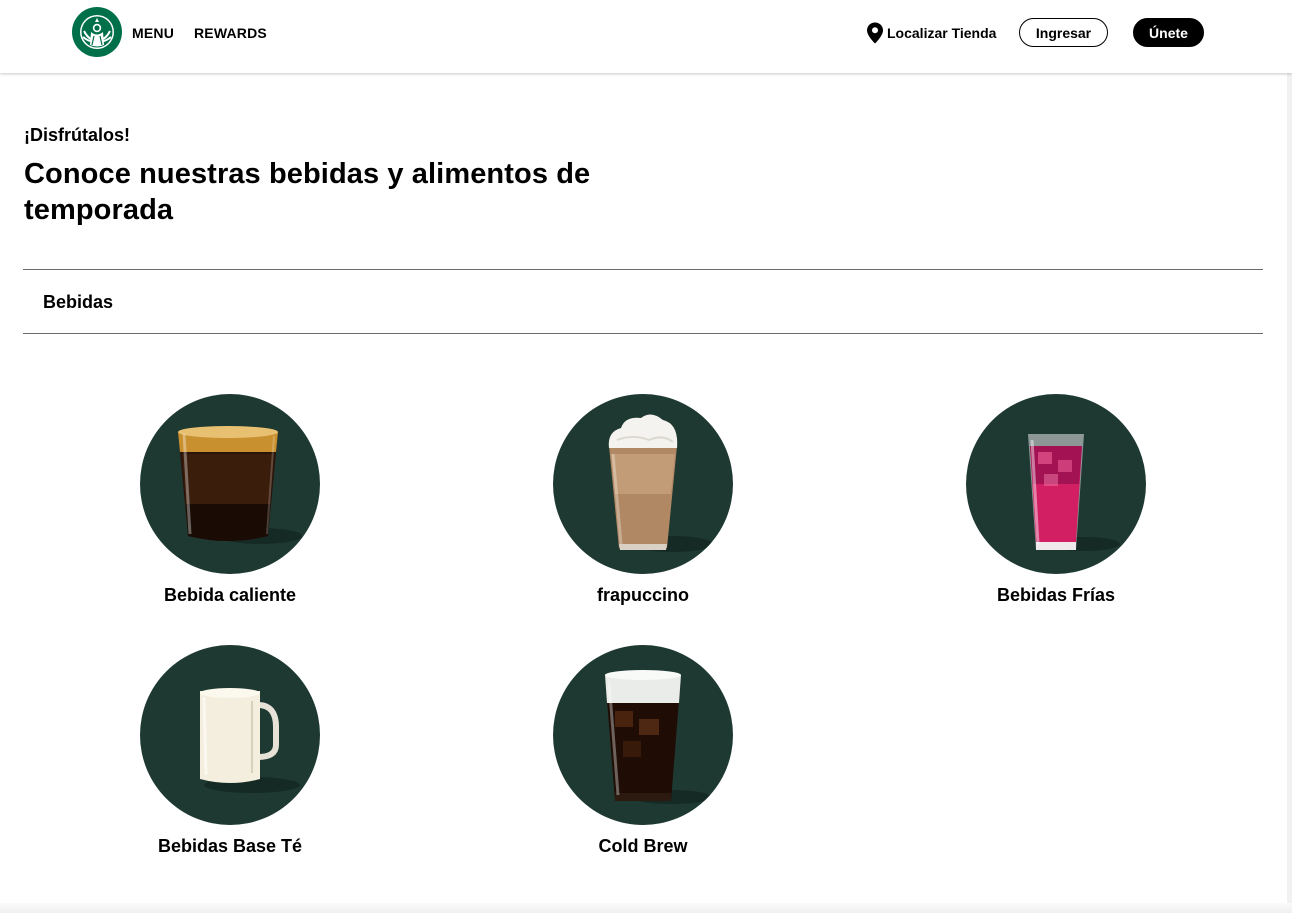 The width and height of the screenshot is (1292, 913). I want to click on category-image-cold-brew, so click(643, 735).